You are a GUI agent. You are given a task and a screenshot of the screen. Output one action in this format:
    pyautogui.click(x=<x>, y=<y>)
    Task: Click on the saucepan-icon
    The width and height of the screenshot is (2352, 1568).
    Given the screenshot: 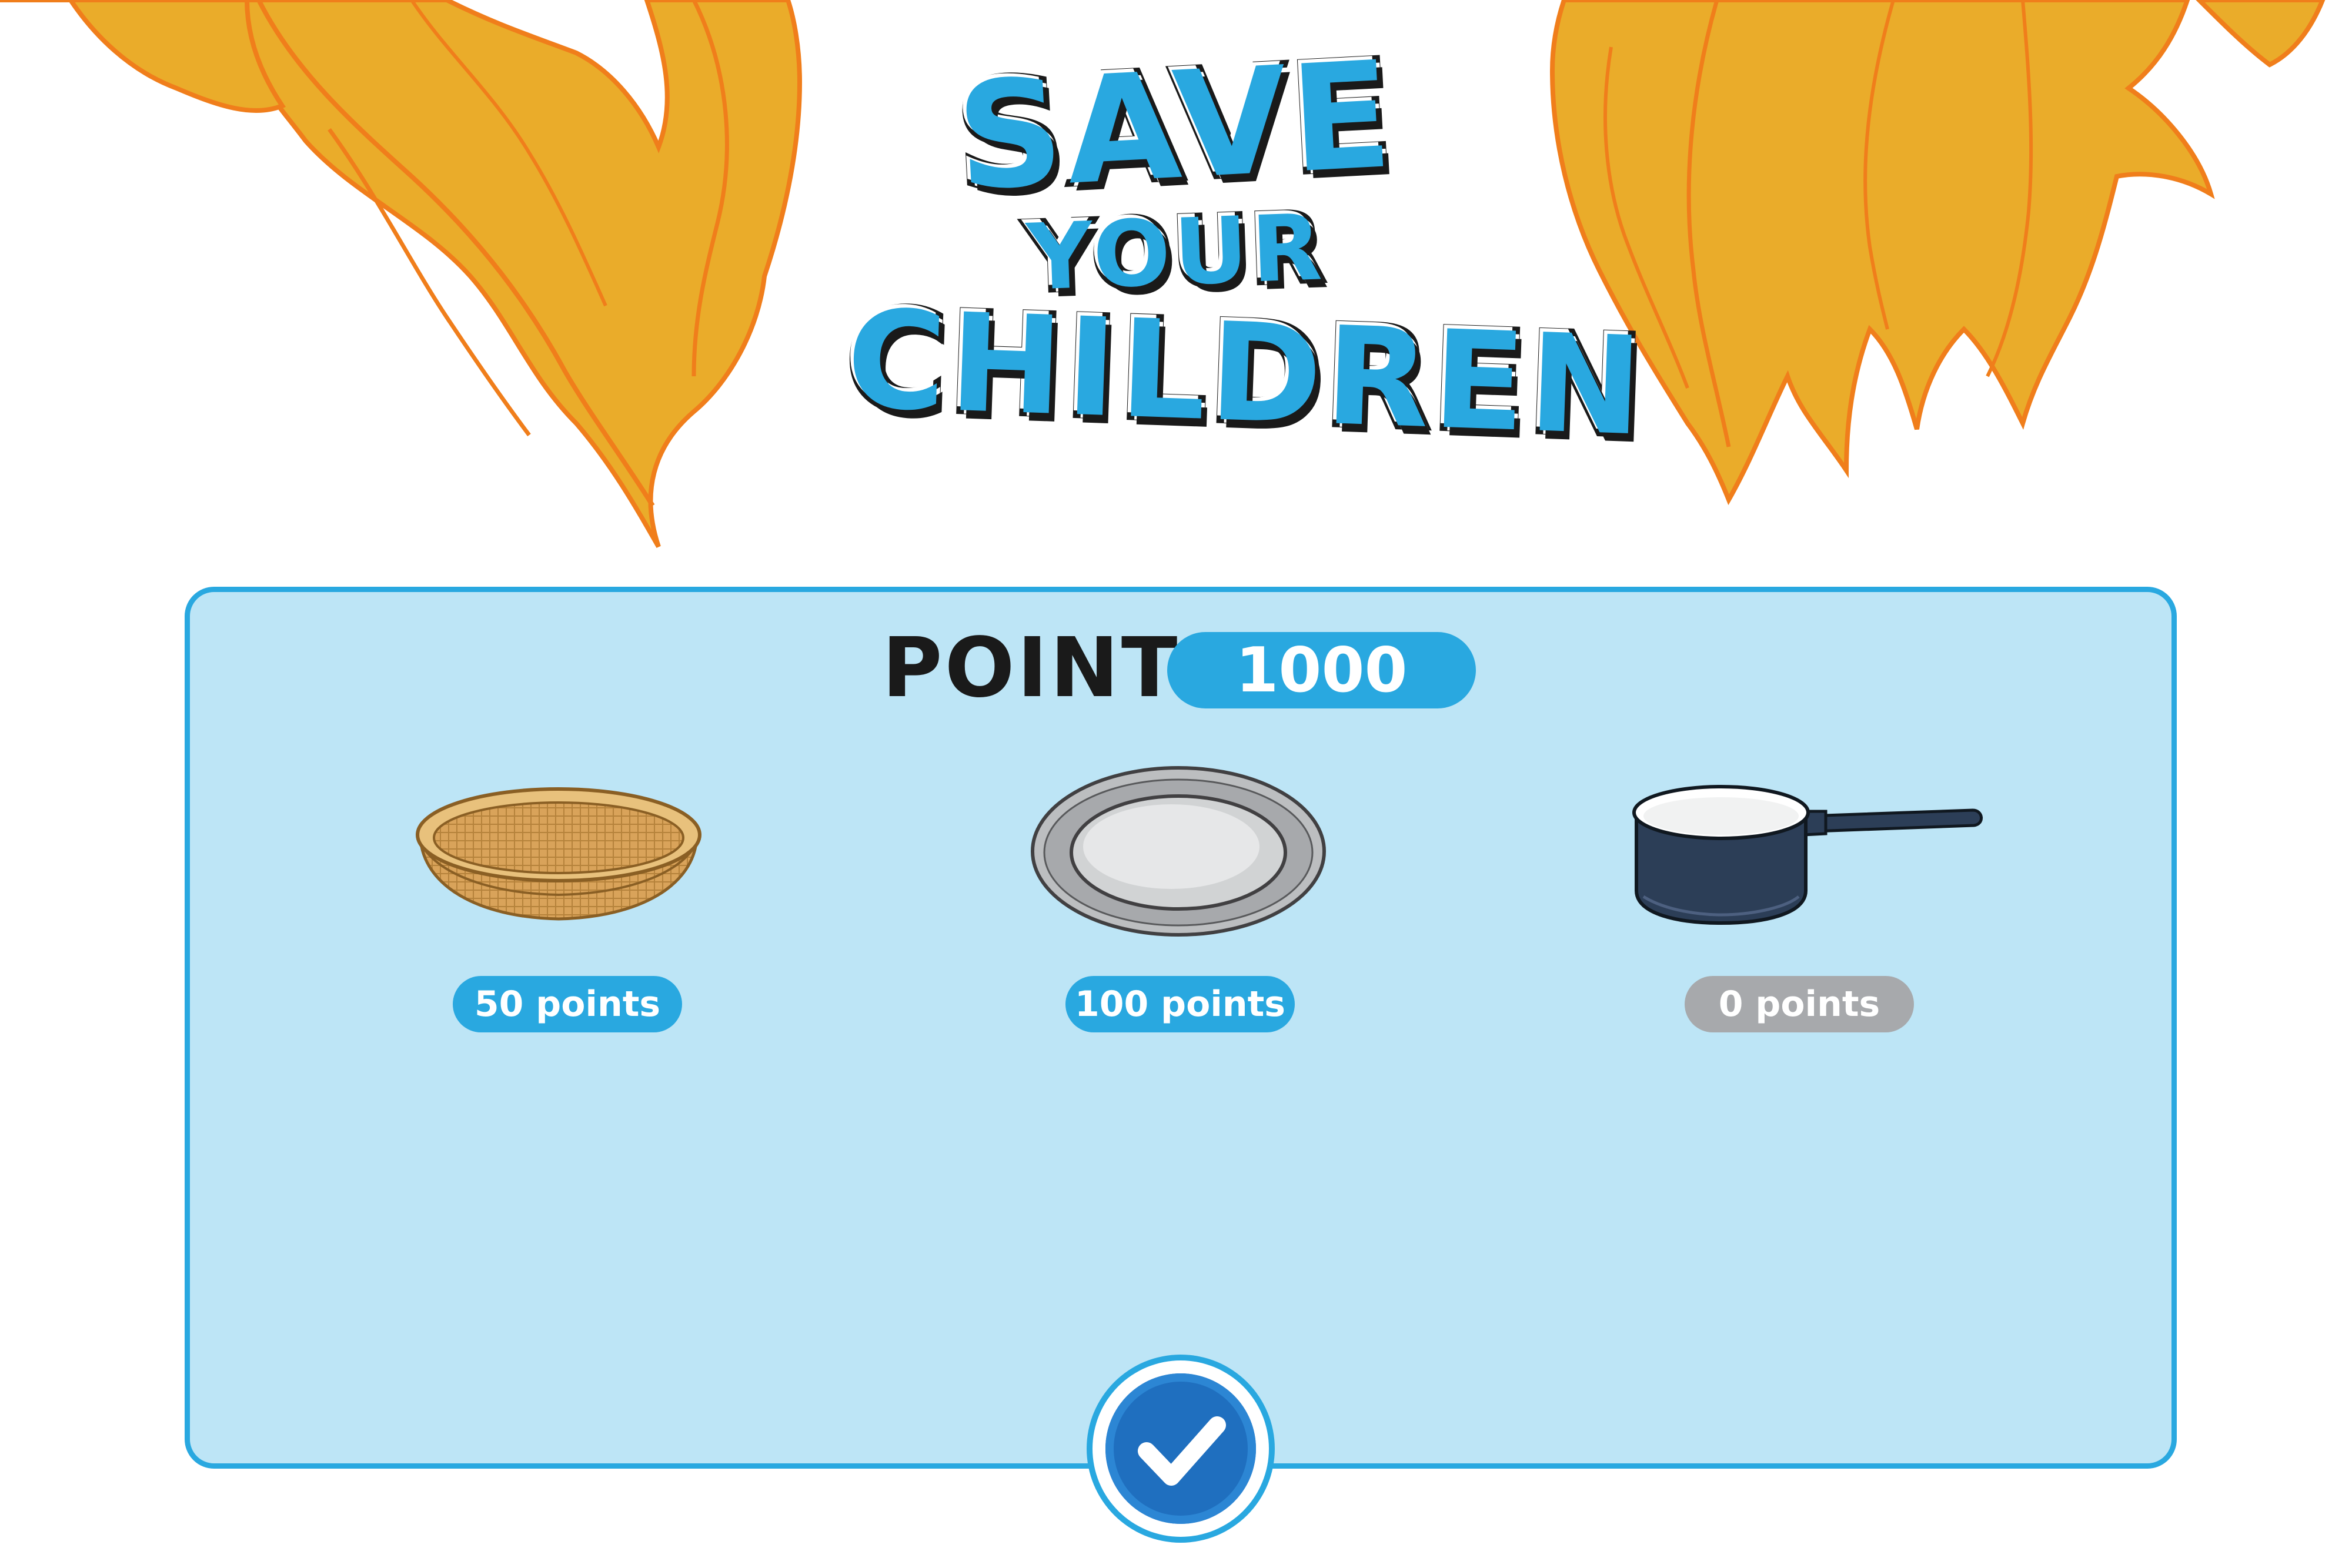 What is the action you would take?
    pyautogui.click(x=1807, y=855)
    